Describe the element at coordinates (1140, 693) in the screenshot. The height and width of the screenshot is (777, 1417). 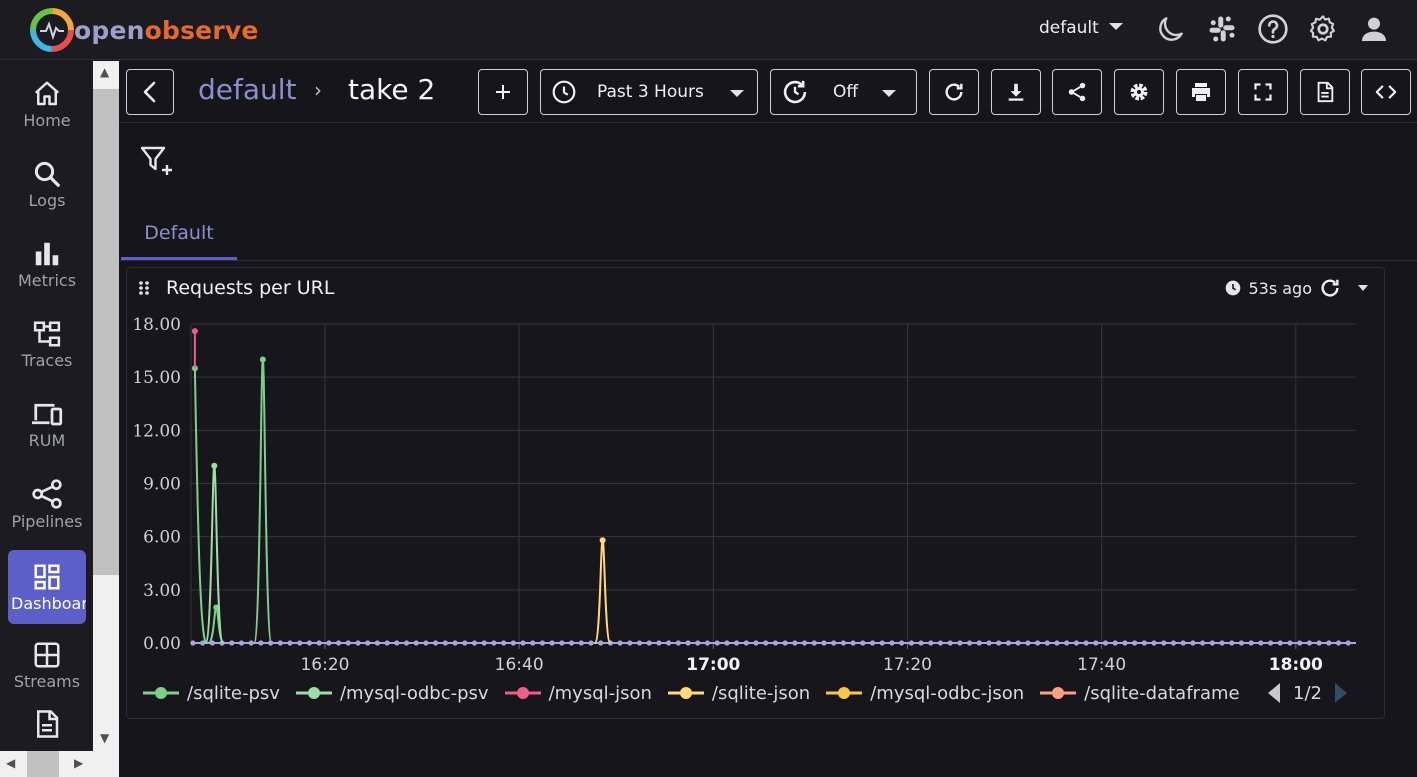
I see `legend-item: /sqlite-dataframe` at that location.